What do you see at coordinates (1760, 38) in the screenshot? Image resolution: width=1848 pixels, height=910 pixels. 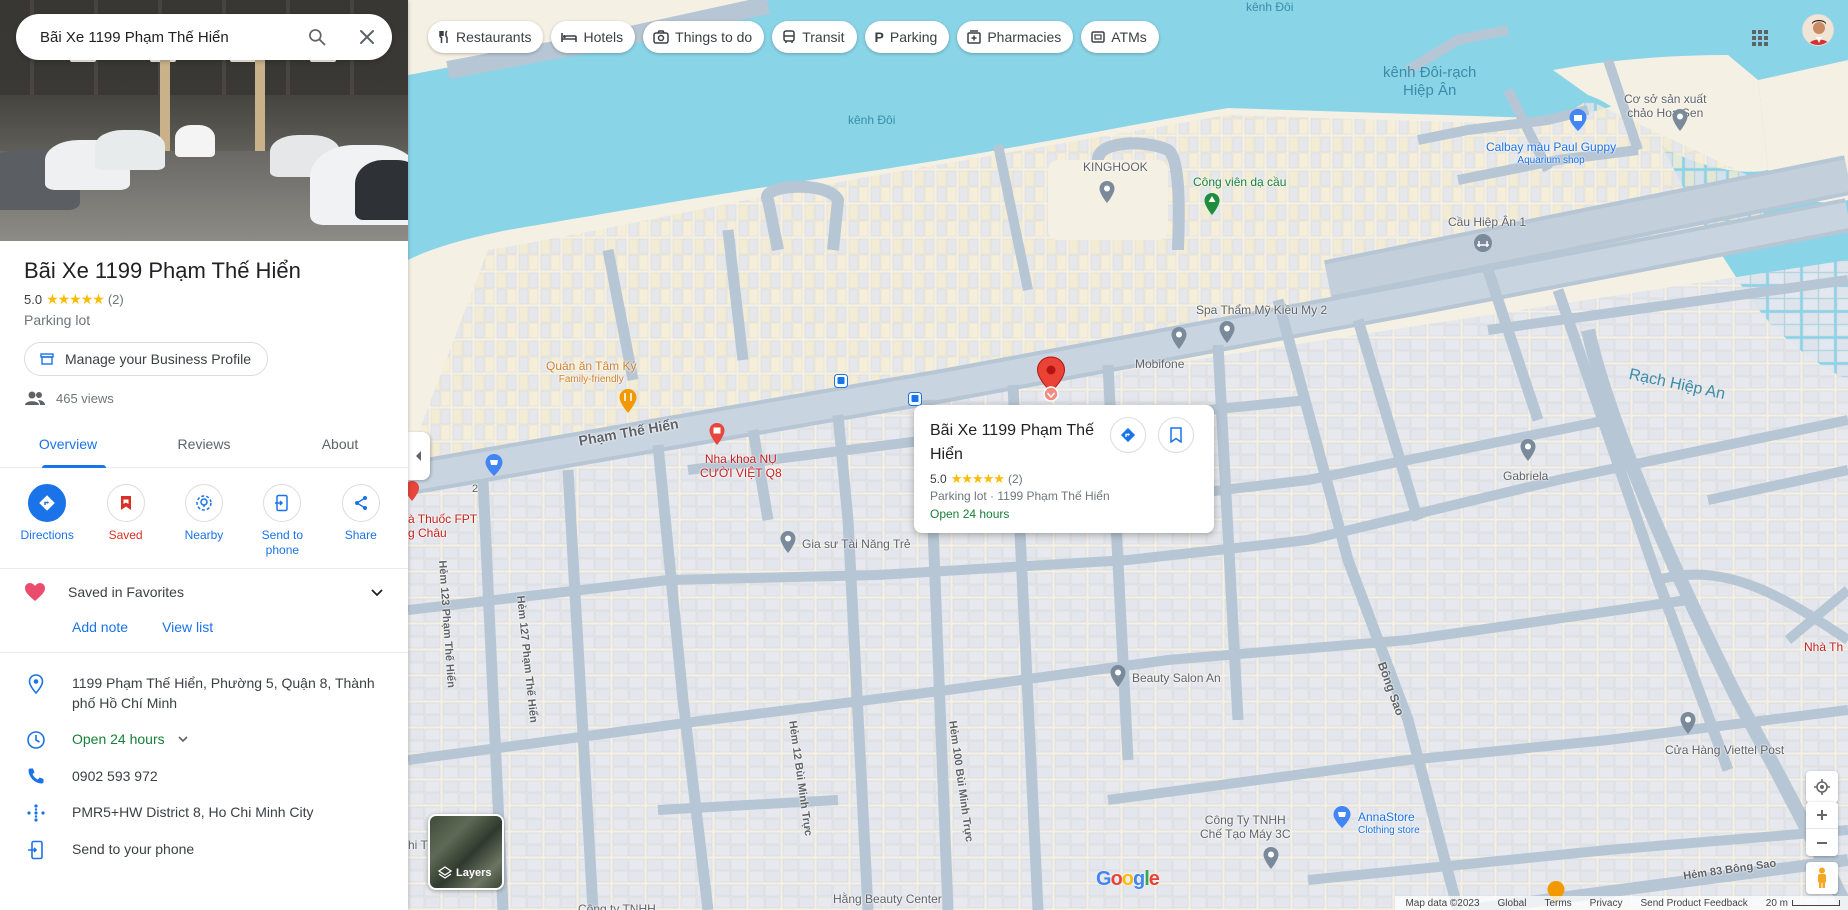 I see `google-apps-button` at bounding box center [1760, 38].